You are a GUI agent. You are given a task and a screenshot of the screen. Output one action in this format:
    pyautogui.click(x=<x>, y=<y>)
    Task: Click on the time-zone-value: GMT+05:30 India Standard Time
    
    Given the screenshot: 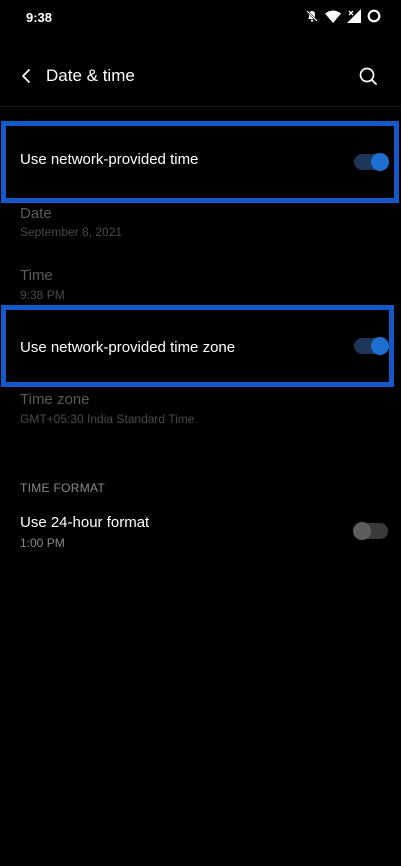 What is the action you would take?
    pyautogui.click(x=107, y=419)
    